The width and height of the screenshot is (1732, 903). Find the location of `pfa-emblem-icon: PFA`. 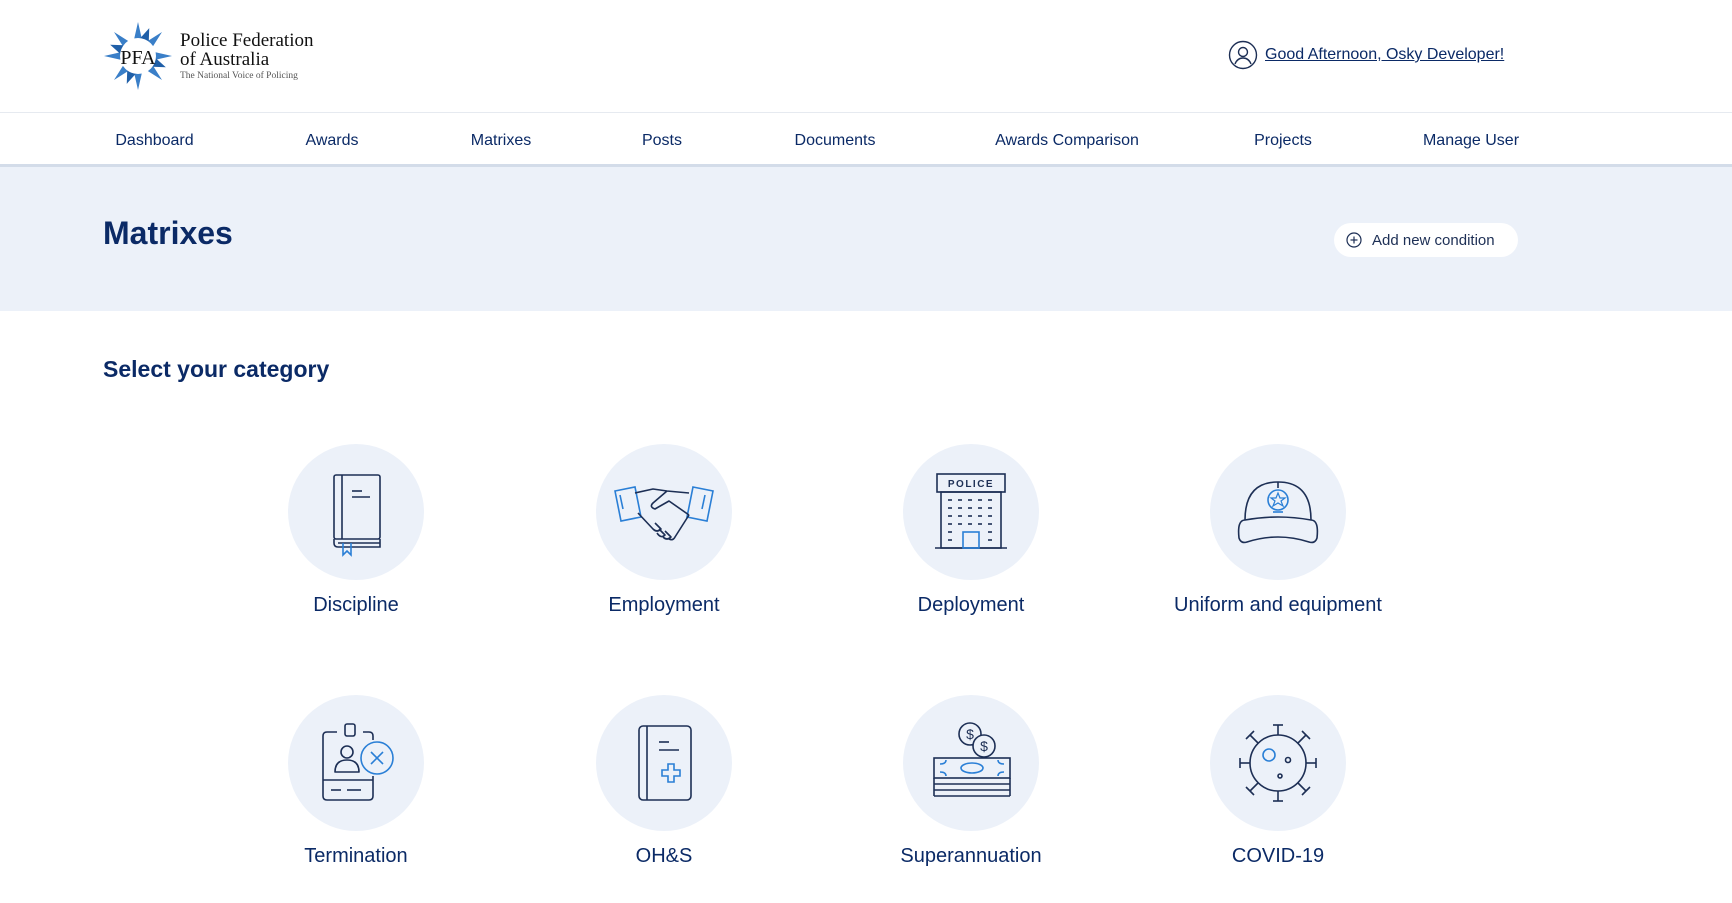

pfa-emblem-icon: PFA is located at coordinates (138, 56).